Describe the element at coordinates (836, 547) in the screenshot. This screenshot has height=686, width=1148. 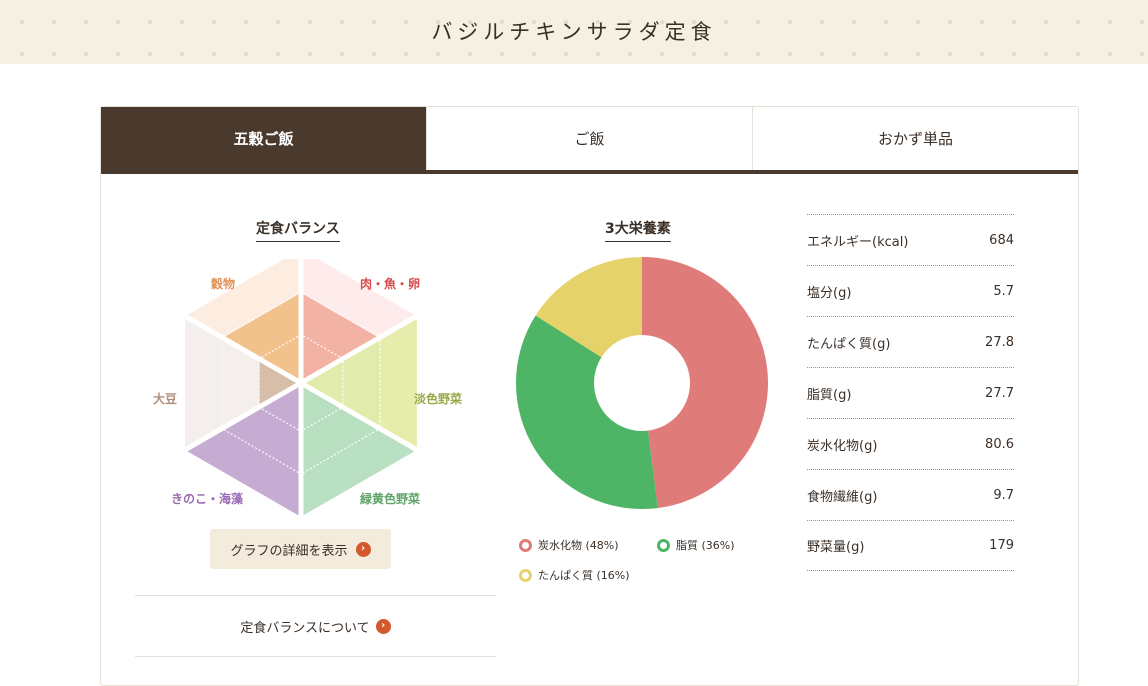
I see `nutrition-label: 野菜量(g)` at that location.